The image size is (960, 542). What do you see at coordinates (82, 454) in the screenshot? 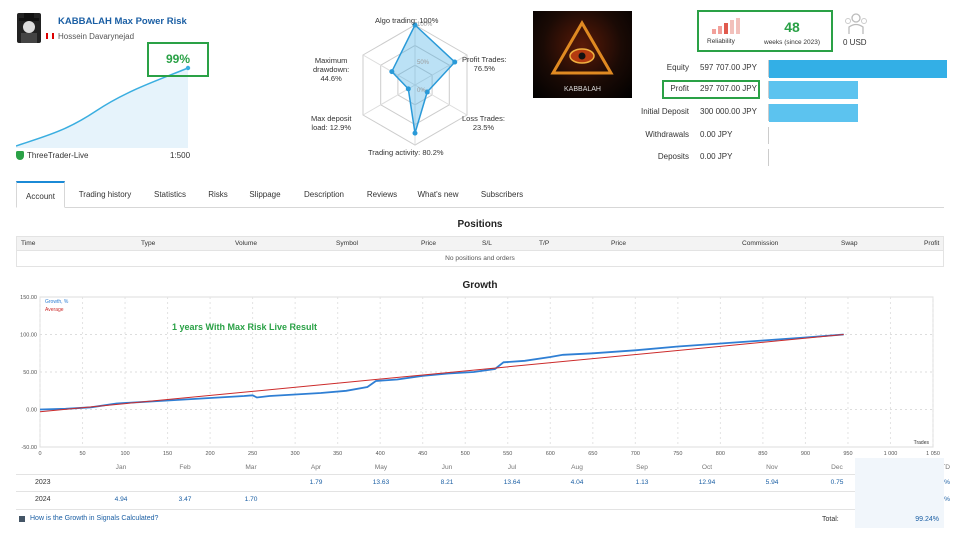
I see `x-tick-label-1: 50` at bounding box center [82, 454].